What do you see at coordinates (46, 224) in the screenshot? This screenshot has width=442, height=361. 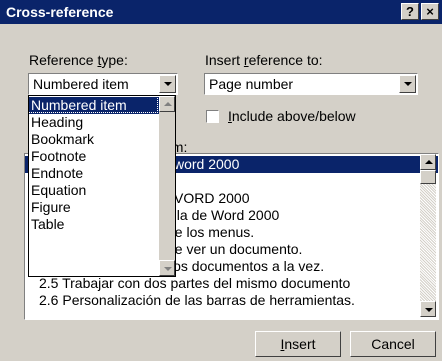 I see `dropdown-option-table: Table` at bounding box center [46, 224].